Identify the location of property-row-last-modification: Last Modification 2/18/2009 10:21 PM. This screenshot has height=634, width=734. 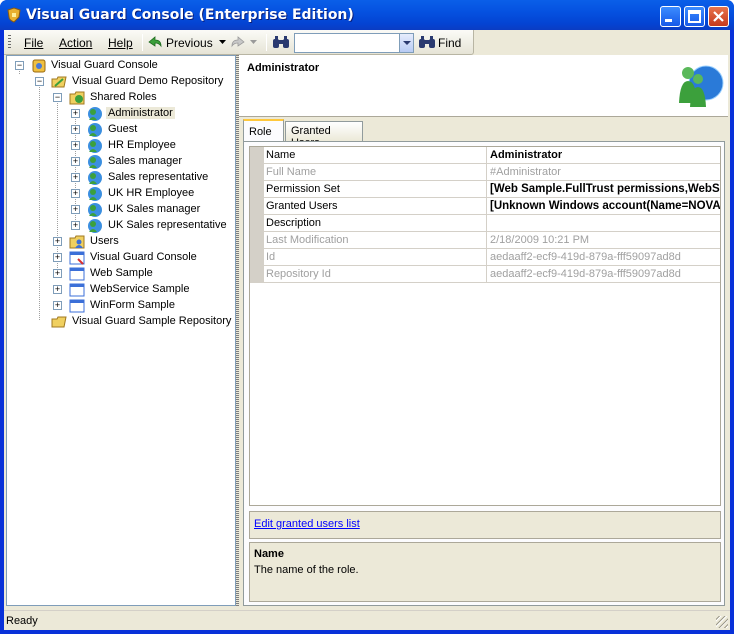
(485, 240).